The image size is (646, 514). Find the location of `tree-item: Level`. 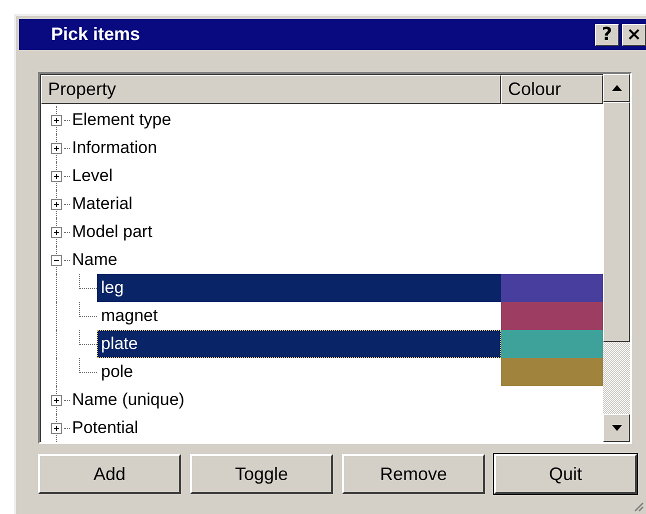

tree-item: Level is located at coordinates (92, 176).